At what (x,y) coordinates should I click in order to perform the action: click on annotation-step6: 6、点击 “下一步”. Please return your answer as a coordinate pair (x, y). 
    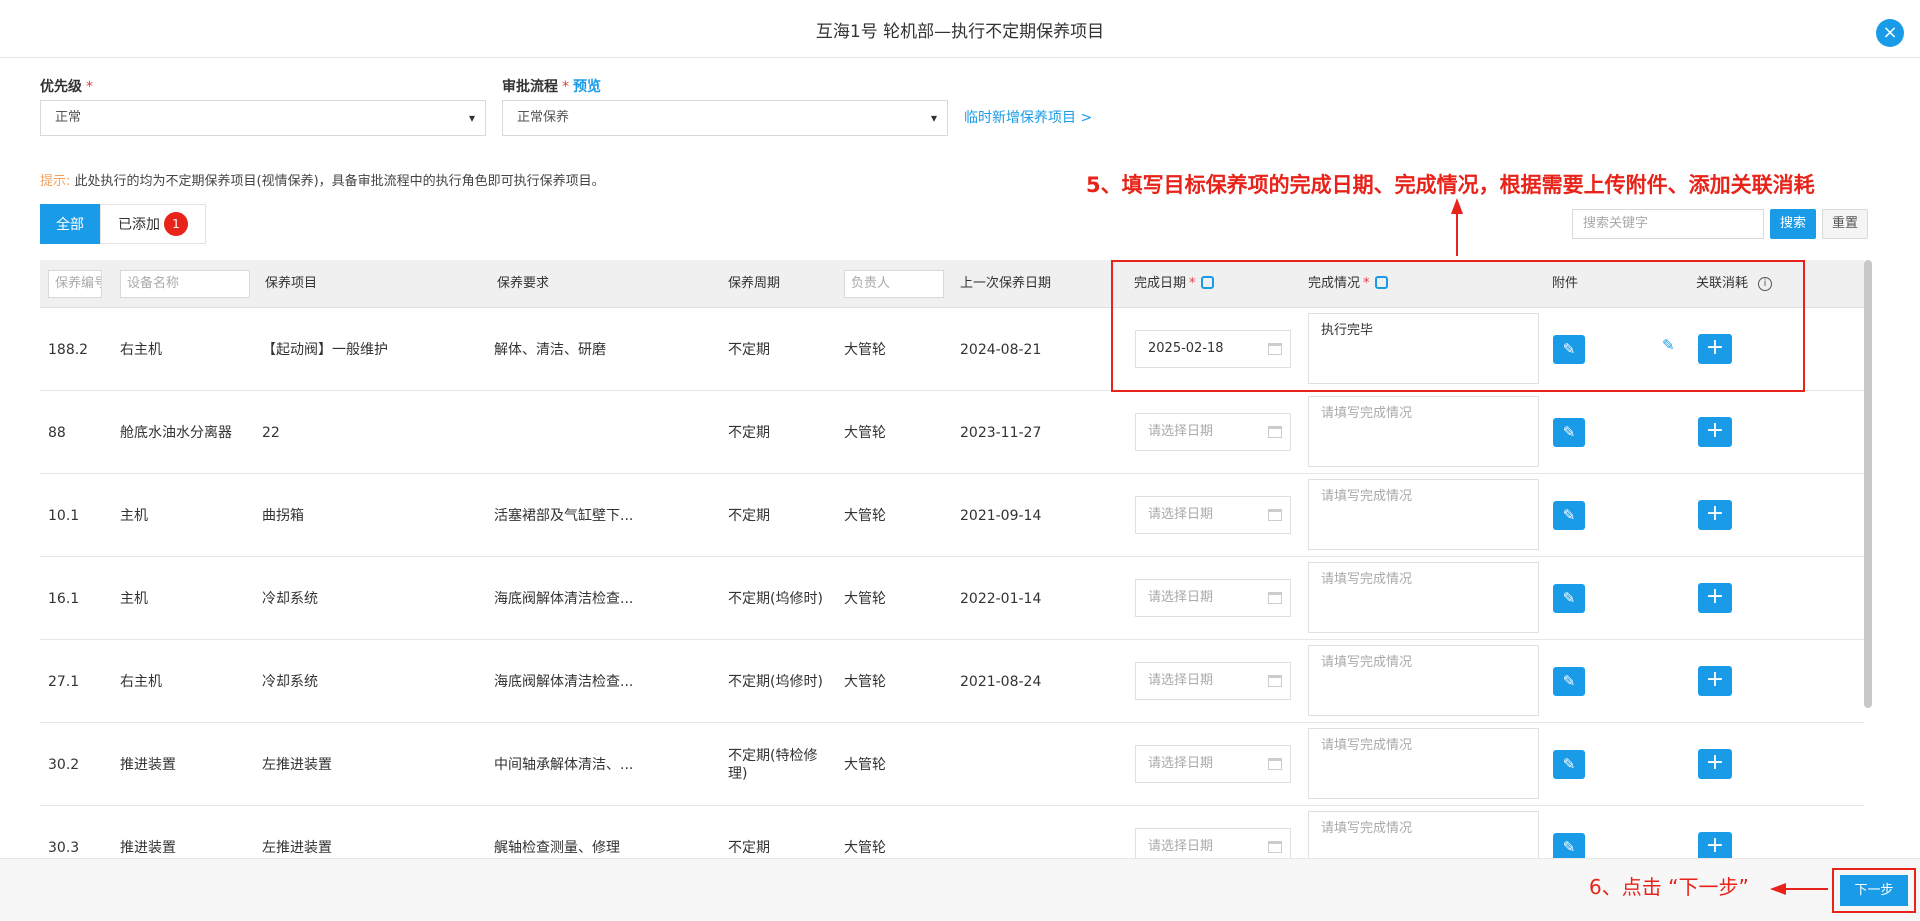
    Looking at the image, I should click on (1669, 887).